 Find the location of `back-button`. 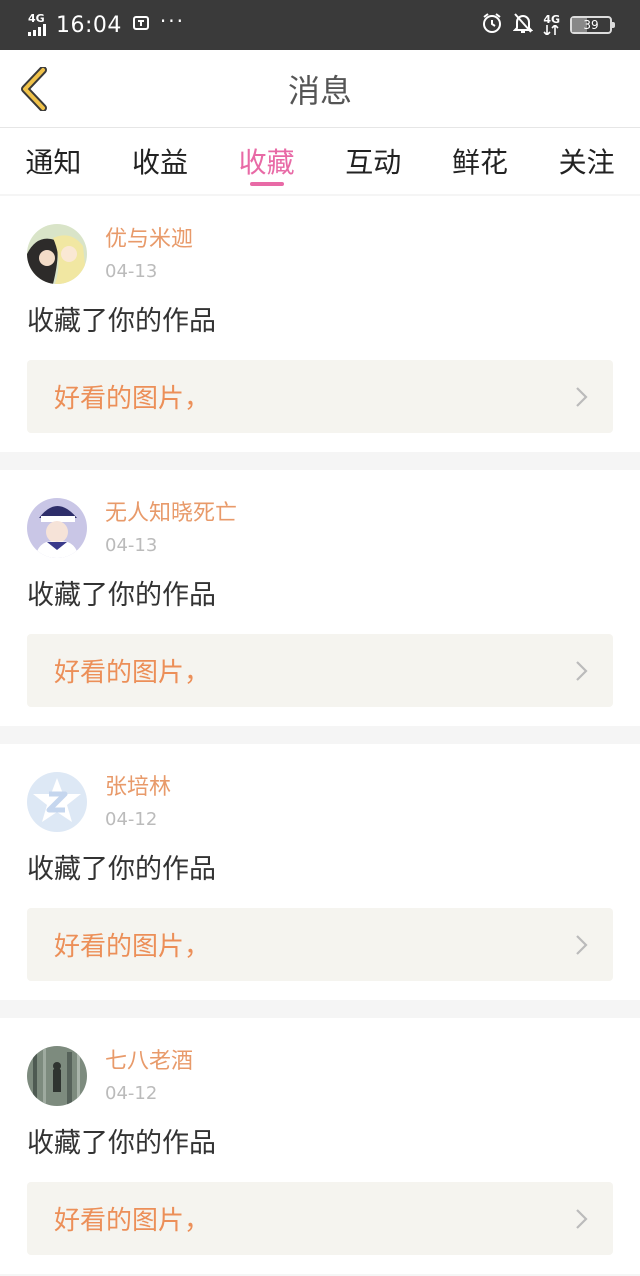

back-button is located at coordinates (34, 89).